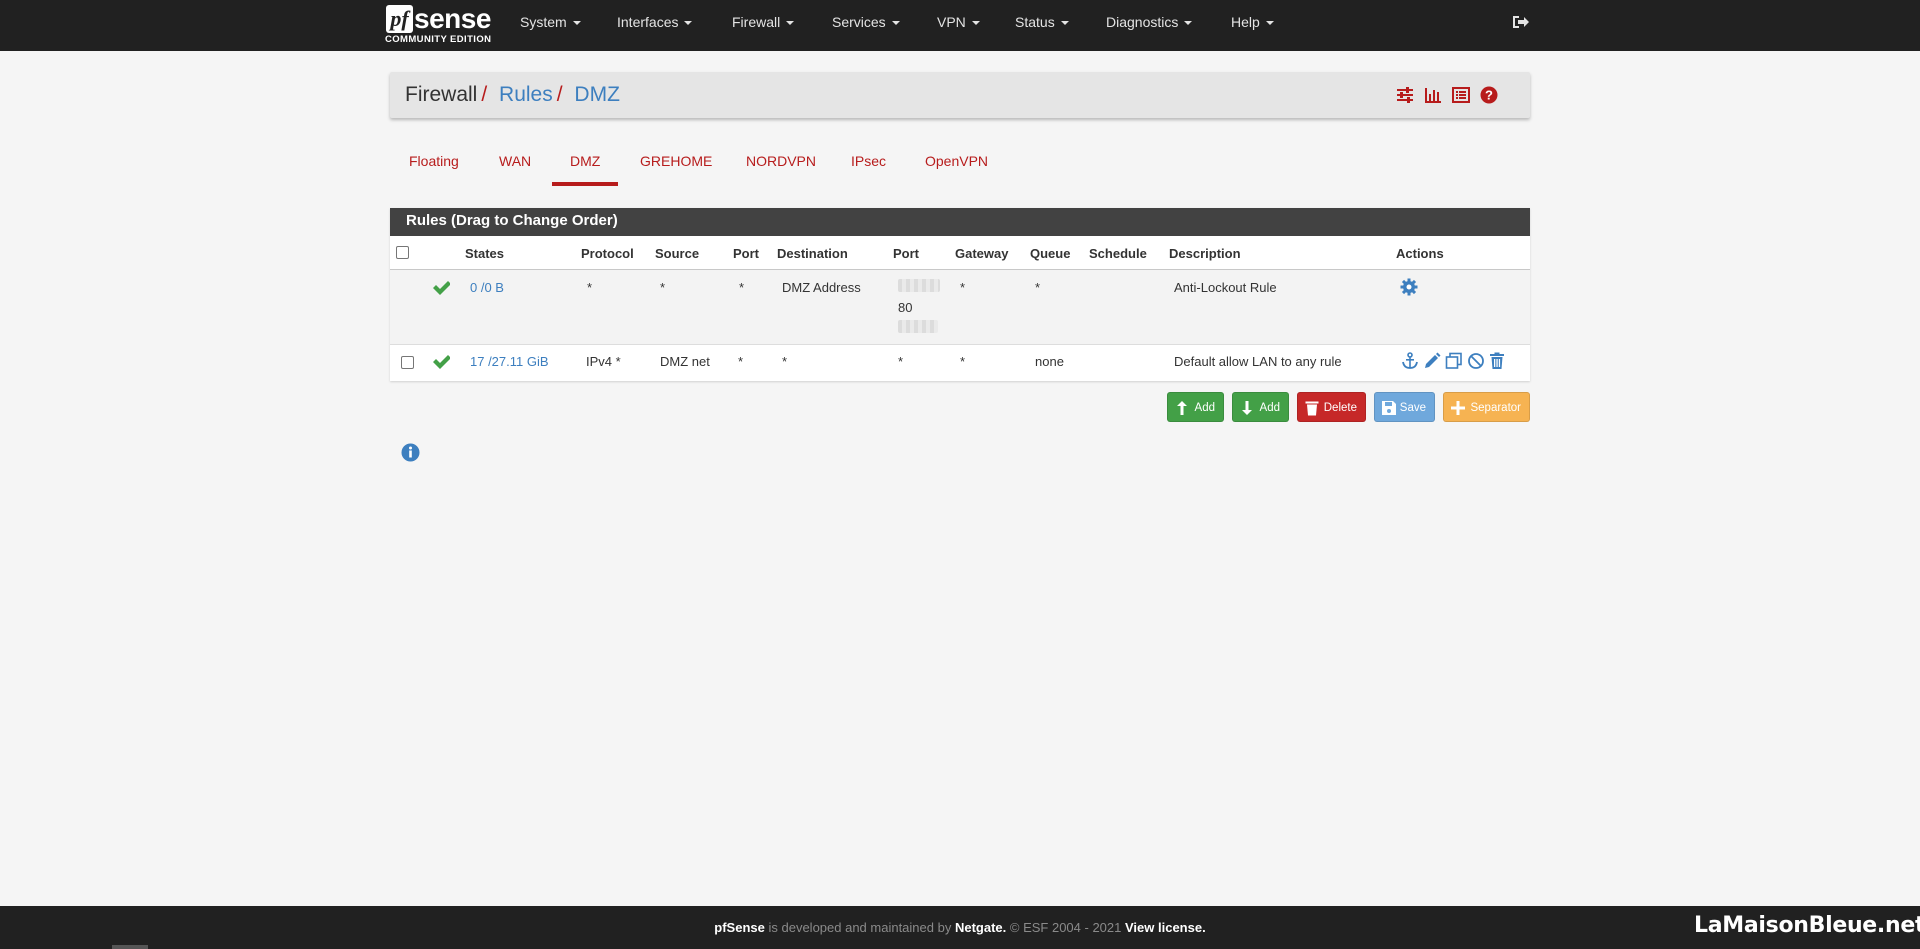 The height and width of the screenshot is (949, 1920). Describe the element at coordinates (821, 287) in the screenshot. I see `rule-destination: DMZ Address` at that location.